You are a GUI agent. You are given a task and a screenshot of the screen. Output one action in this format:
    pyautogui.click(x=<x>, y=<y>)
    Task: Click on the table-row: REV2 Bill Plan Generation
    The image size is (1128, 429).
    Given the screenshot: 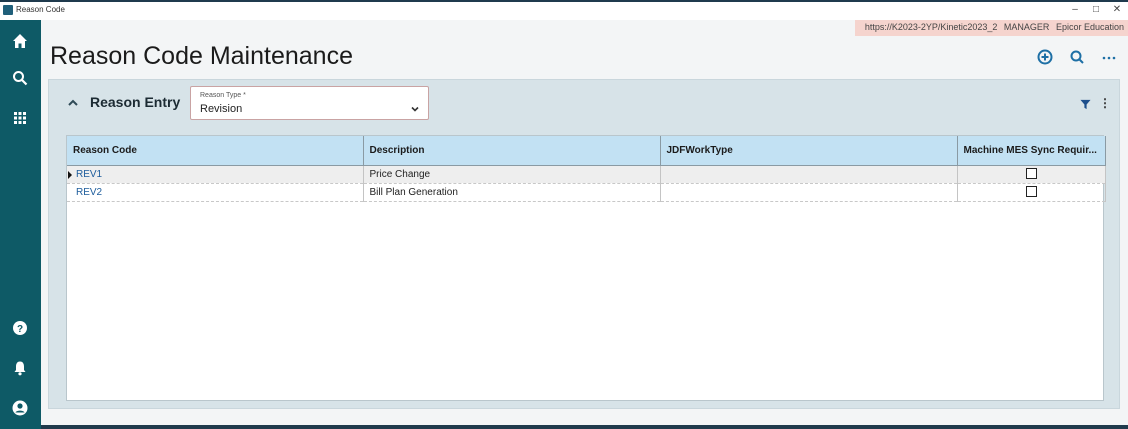 What is the action you would take?
    pyautogui.click(x=586, y=192)
    